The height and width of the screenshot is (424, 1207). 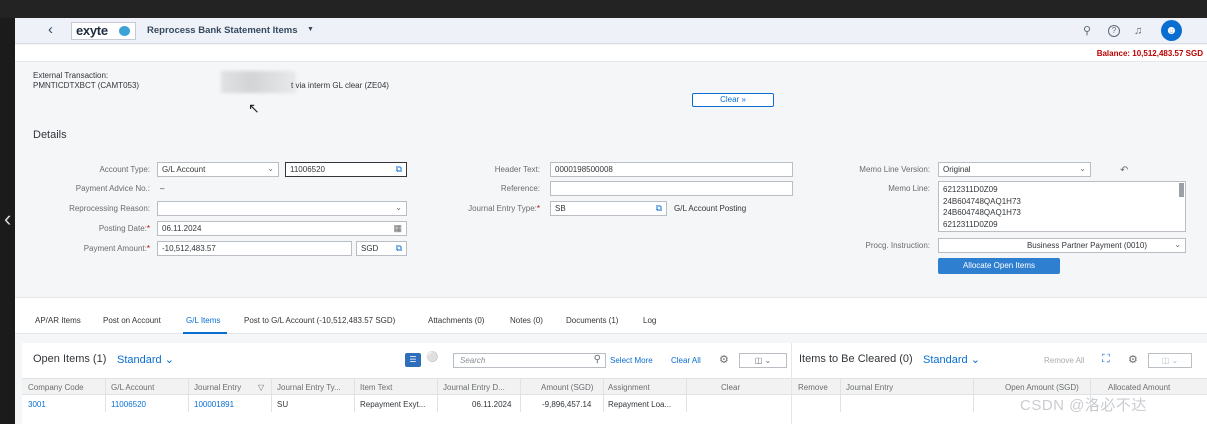 What do you see at coordinates (456, 320) in the screenshot?
I see `tab-attachments: Attachments (0)` at bounding box center [456, 320].